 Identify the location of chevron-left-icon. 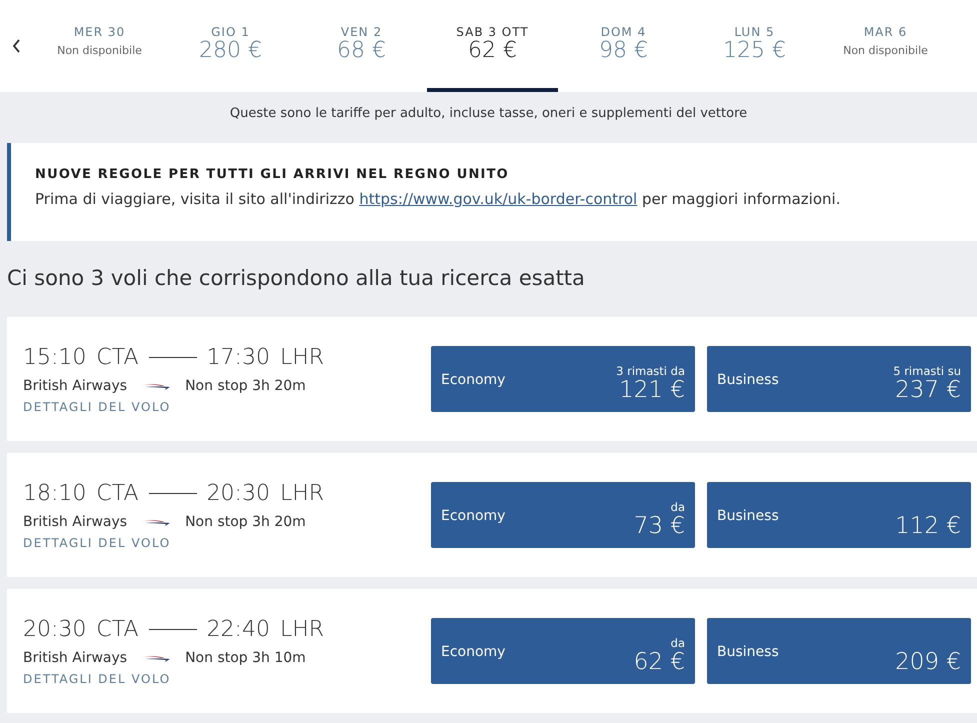
(17, 46).